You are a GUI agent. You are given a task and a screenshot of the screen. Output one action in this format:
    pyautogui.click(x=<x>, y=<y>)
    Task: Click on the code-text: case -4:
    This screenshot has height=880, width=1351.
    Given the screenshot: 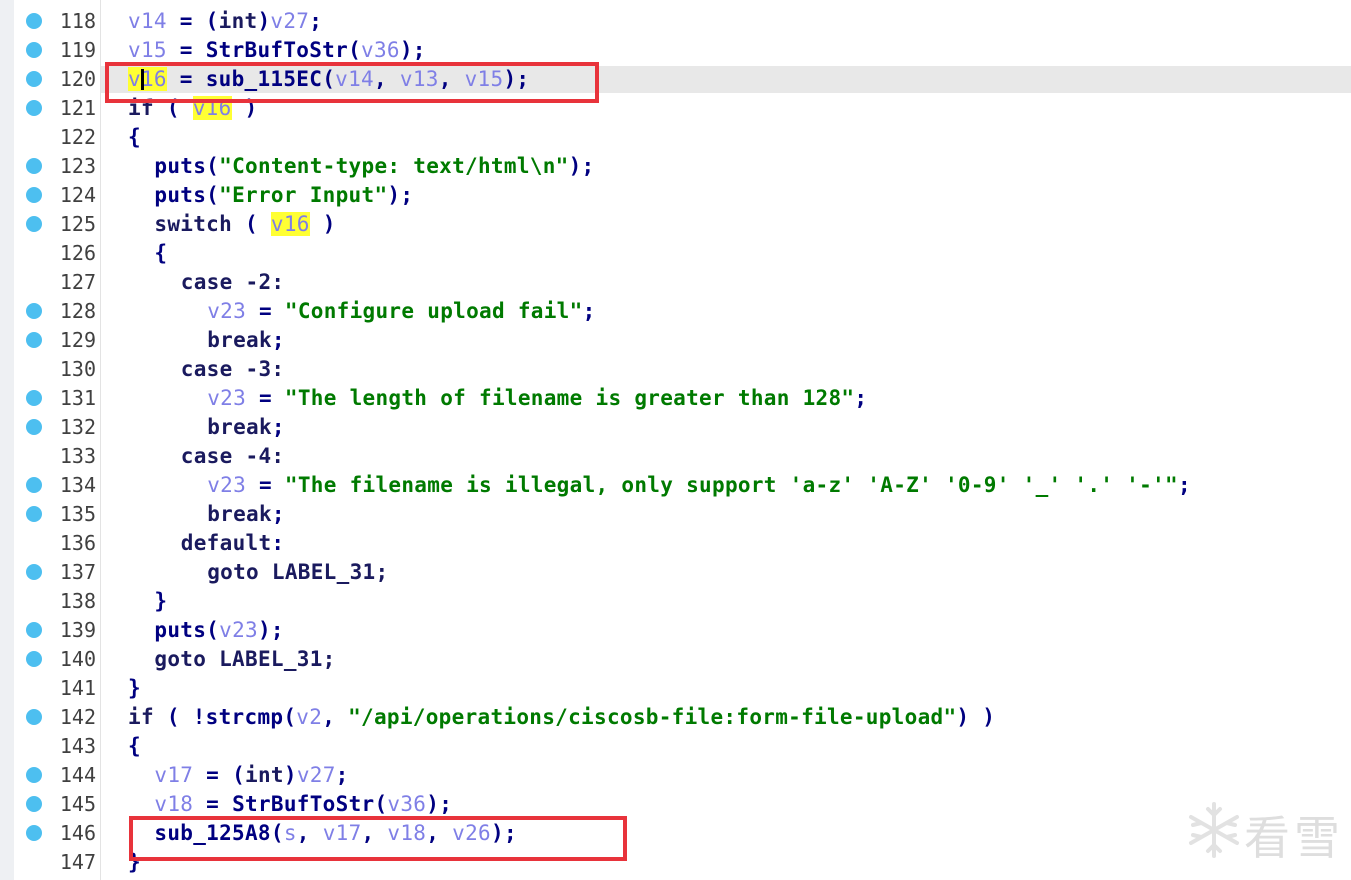 What is the action you would take?
    pyautogui.click(x=233, y=456)
    